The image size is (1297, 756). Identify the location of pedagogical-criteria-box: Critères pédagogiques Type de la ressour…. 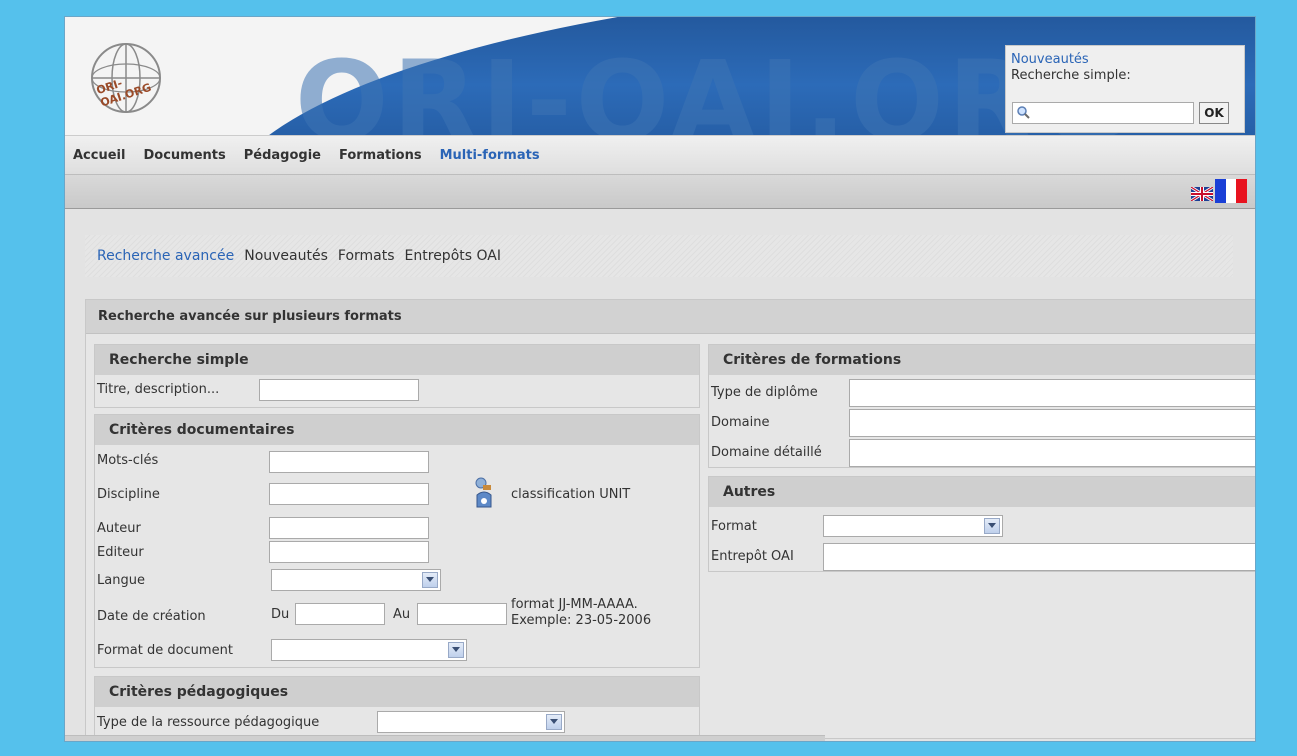
(397, 708).